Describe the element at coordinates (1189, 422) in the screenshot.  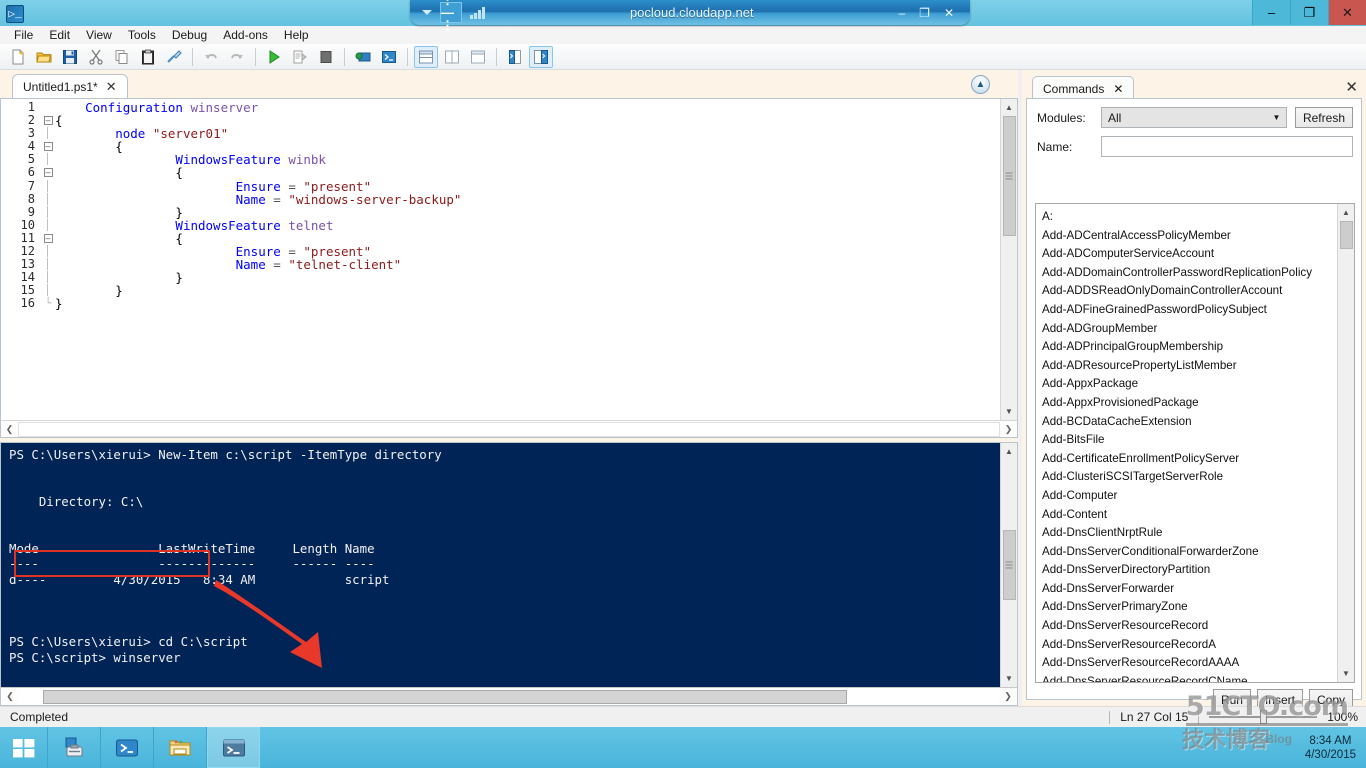
I see `command-list-item: Add-BCDataCacheExtension` at that location.